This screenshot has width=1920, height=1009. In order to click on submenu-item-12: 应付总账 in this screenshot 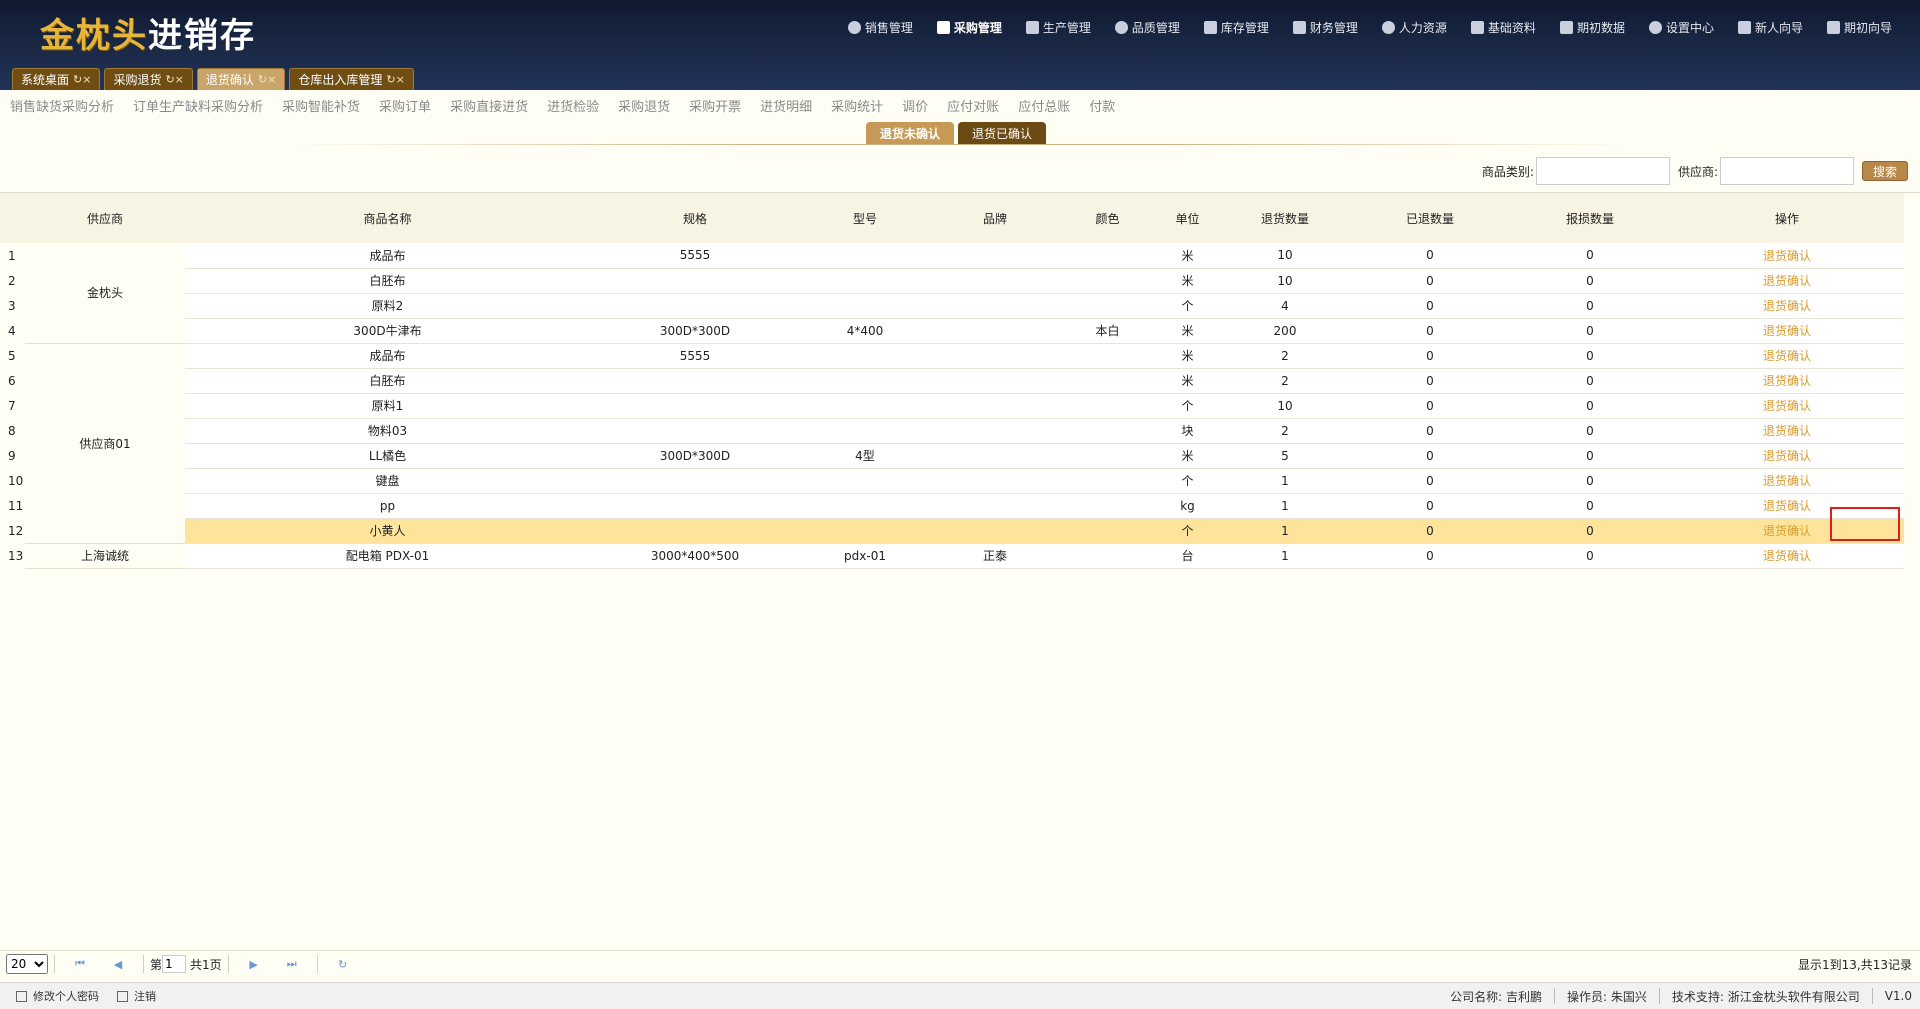, I will do `click(1044, 105)`.